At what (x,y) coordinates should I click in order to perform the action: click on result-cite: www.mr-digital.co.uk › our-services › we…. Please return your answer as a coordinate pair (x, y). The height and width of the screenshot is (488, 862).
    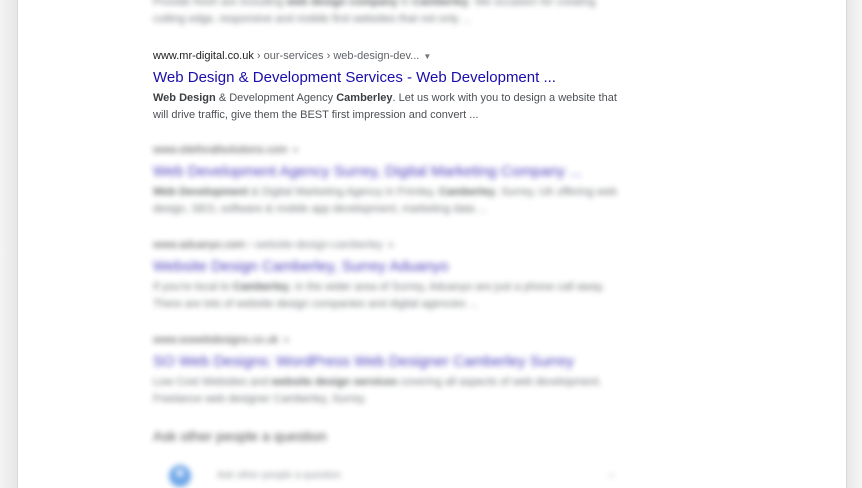
    Looking at the image, I should click on (388, 56).